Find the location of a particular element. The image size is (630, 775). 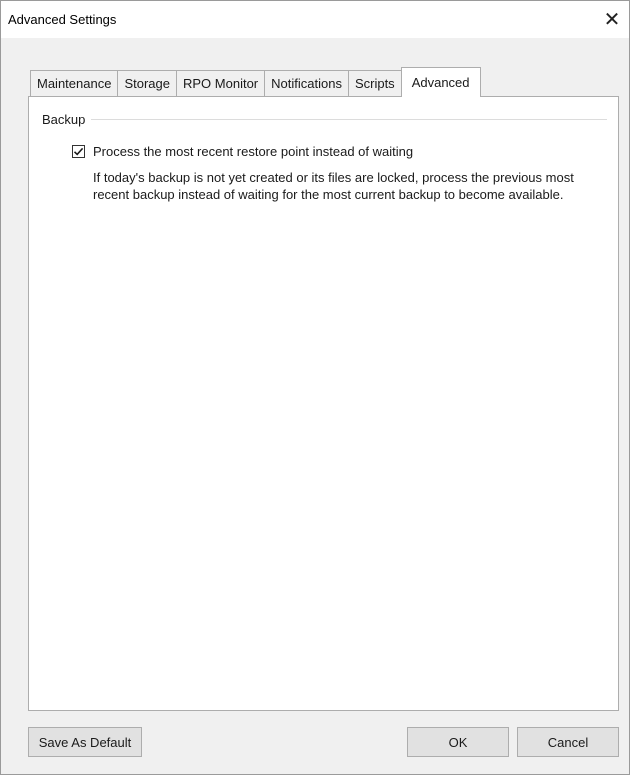

title-bar: Advanced Settings ✕ is located at coordinates (315, 19).